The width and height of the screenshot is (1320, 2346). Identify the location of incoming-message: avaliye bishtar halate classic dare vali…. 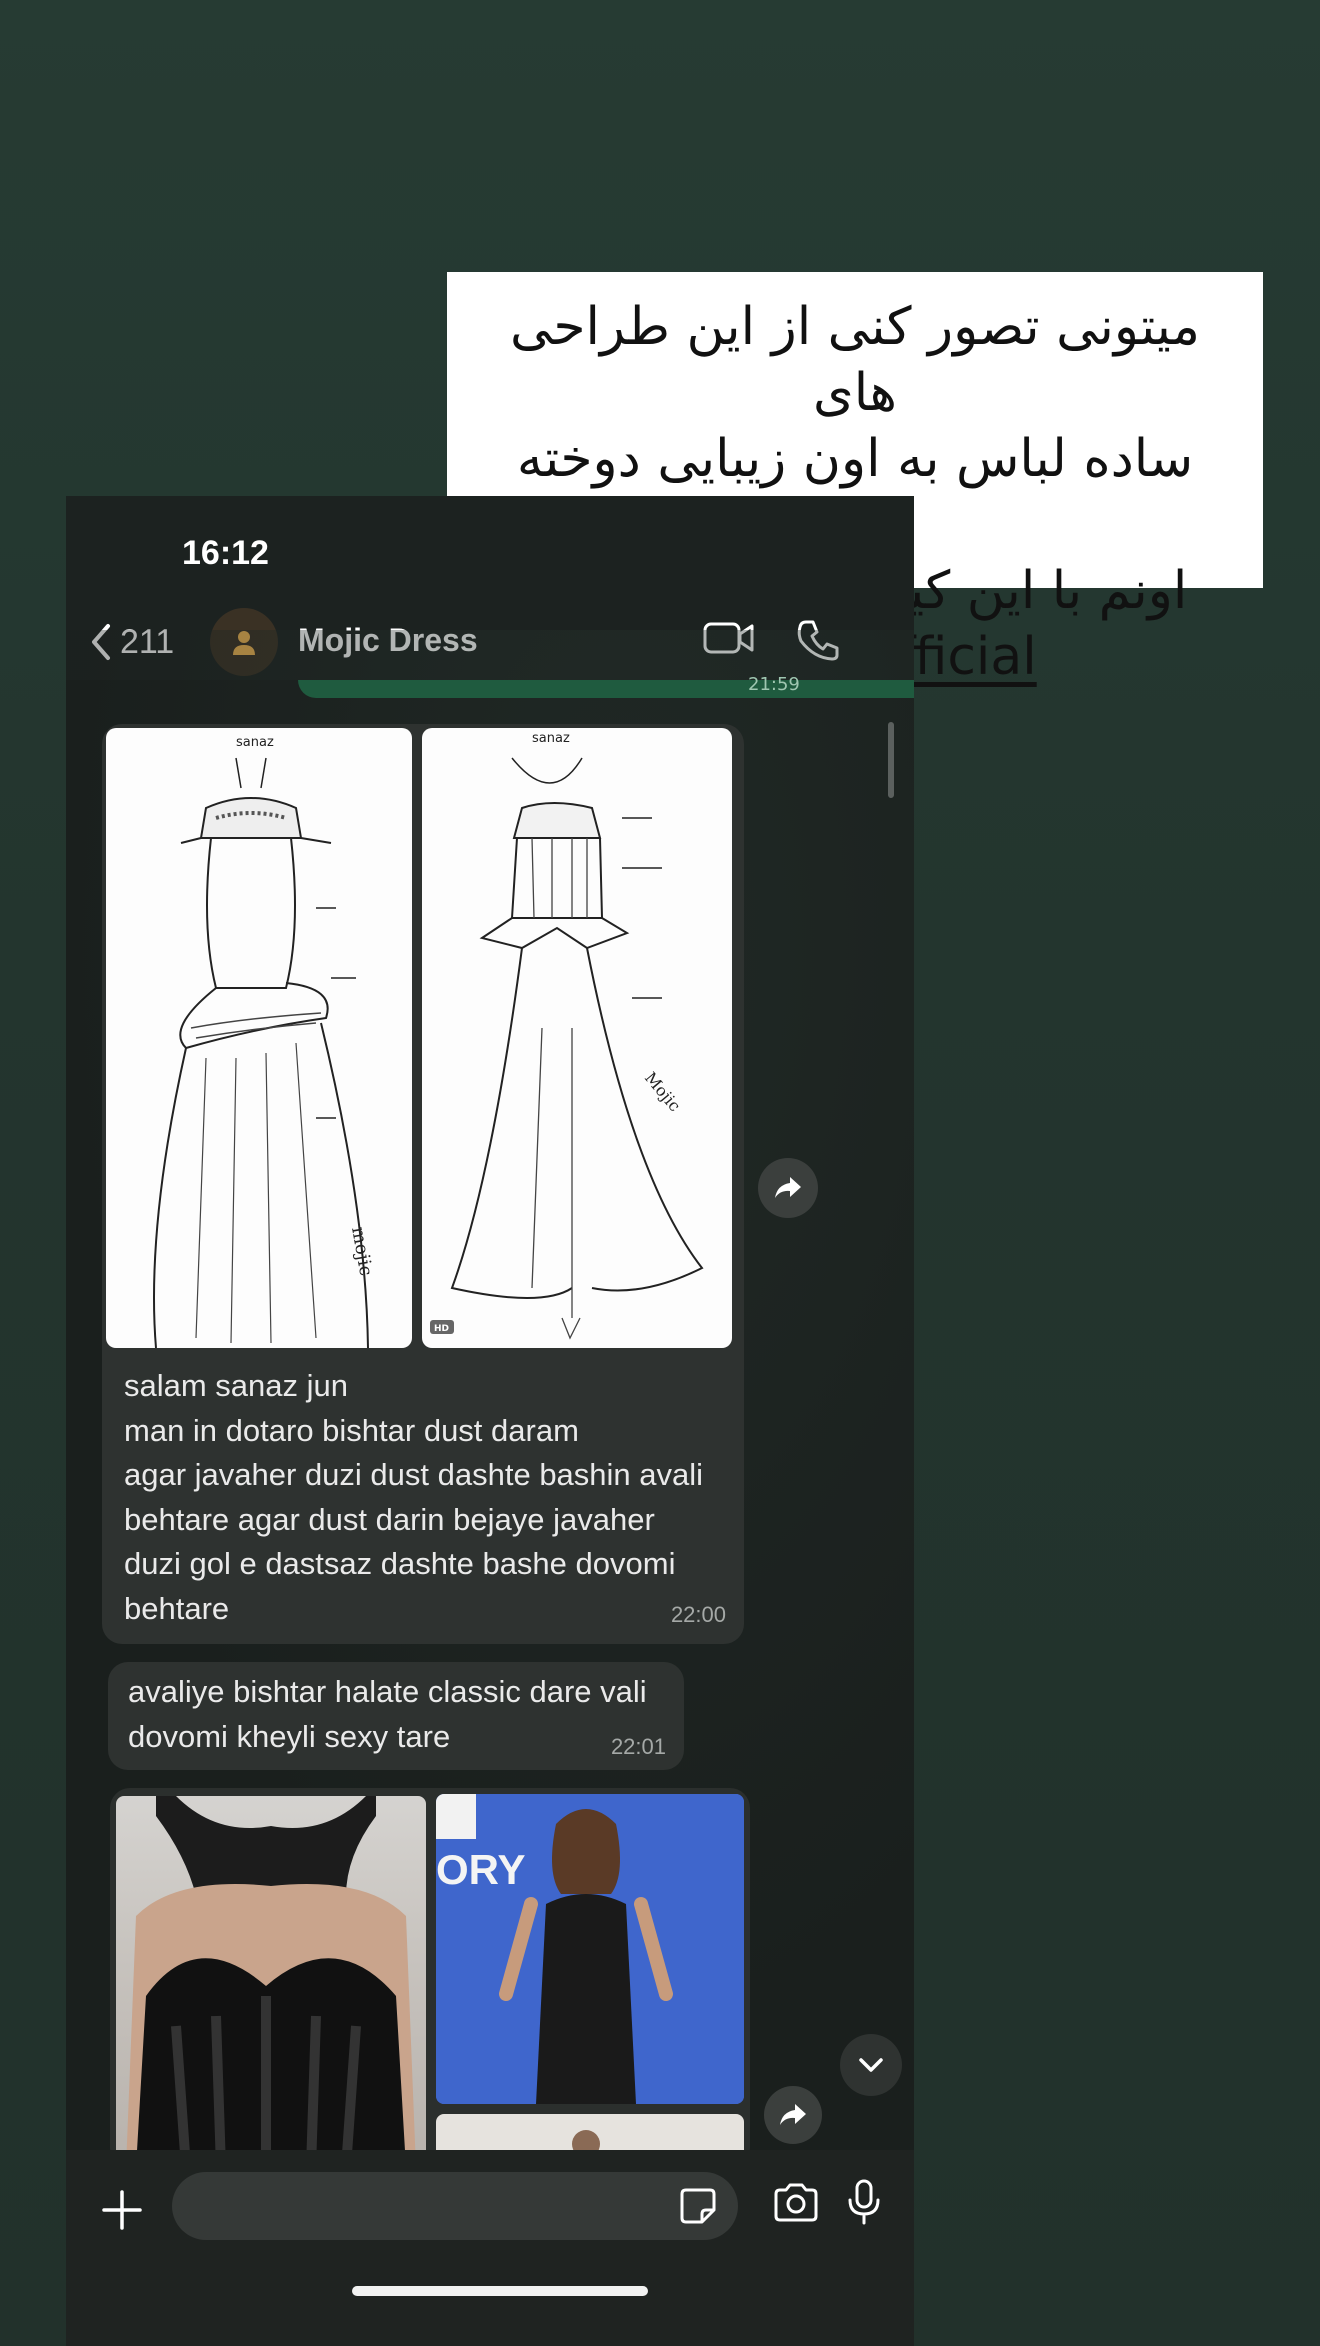
(396, 1716).